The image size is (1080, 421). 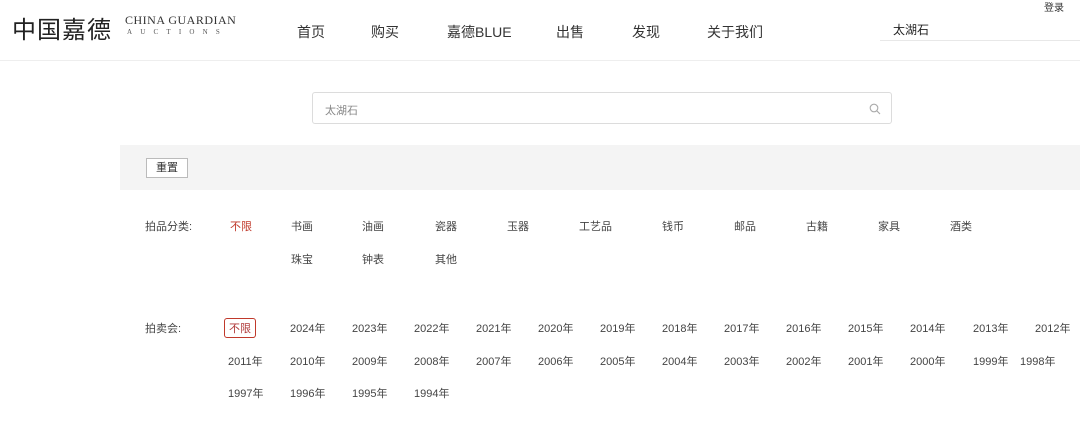 What do you see at coordinates (307, 393) in the screenshot?
I see `year-option: 1996年` at bounding box center [307, 393].